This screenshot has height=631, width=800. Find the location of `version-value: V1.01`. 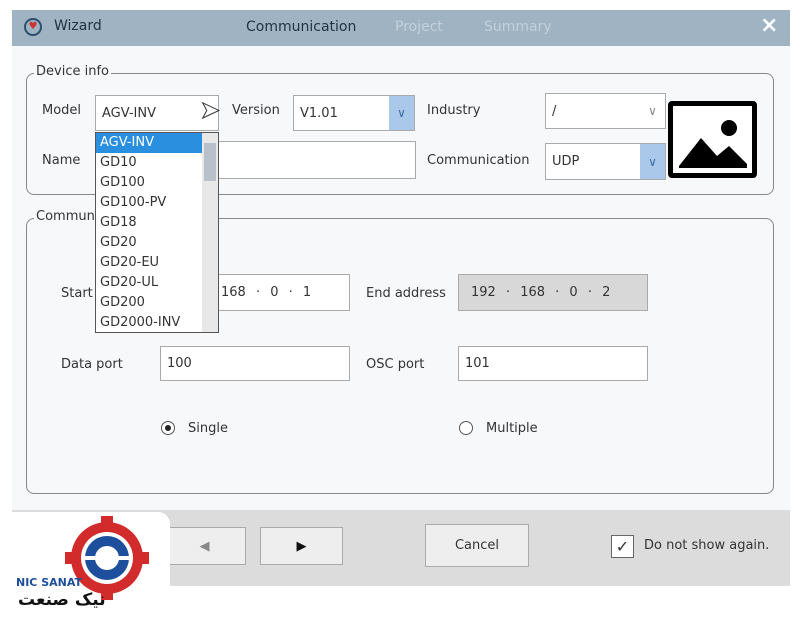

version-value: V1.01 is located at coordinates (319, 113).